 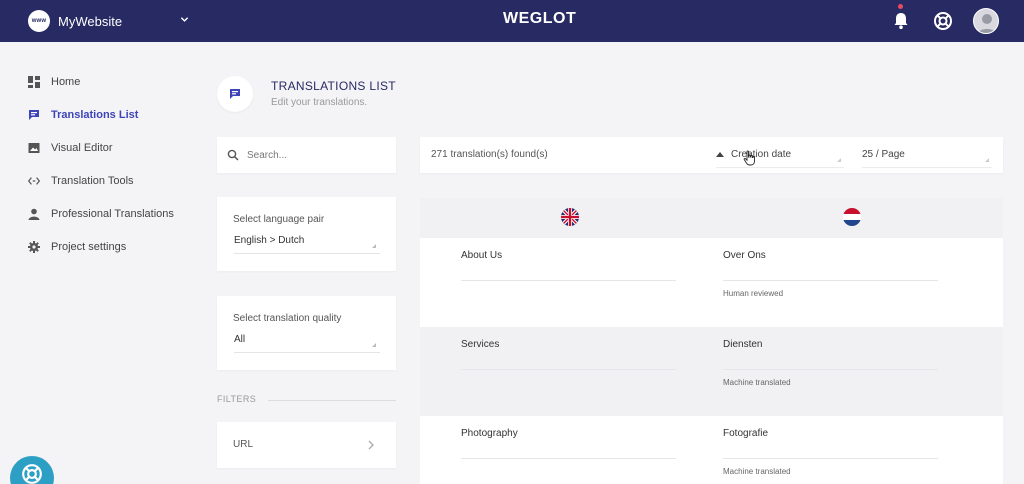 I want to click on sidebar-item-home: Home, so click(x=54, y=82).